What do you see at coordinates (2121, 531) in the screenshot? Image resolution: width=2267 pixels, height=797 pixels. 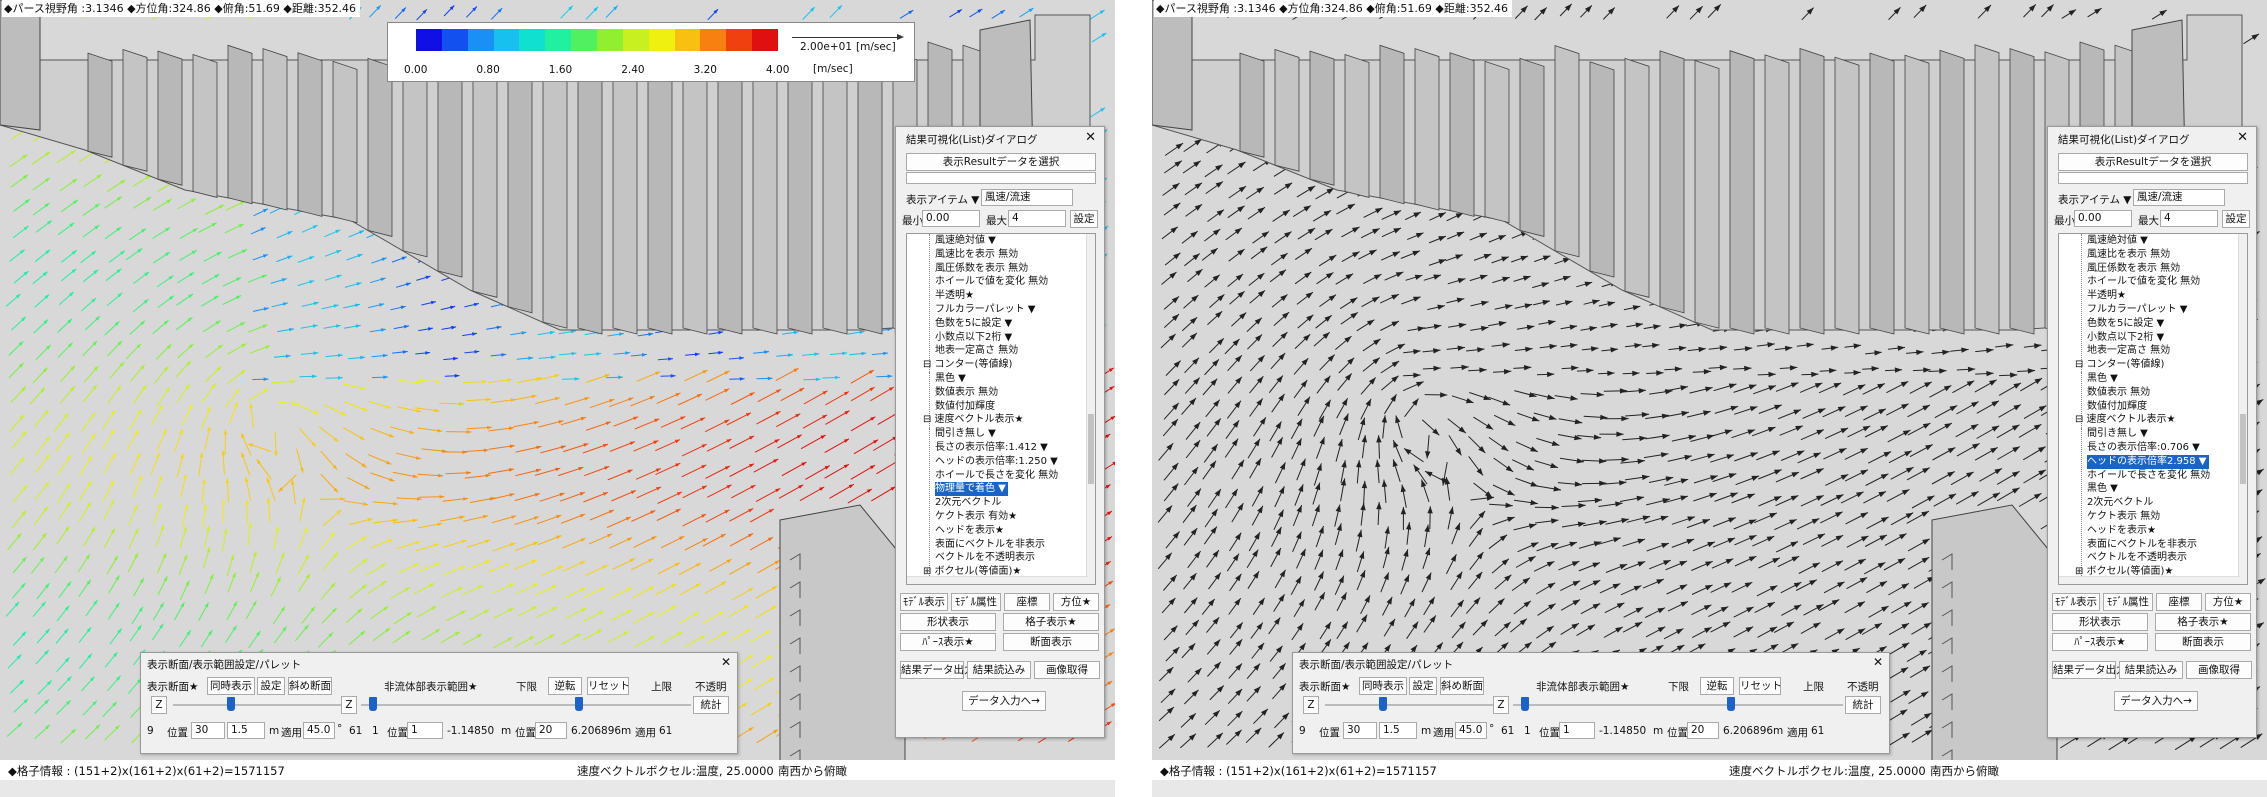 I see `tree-item: ヘッドを表示★` at bounding box center [2121, 531].